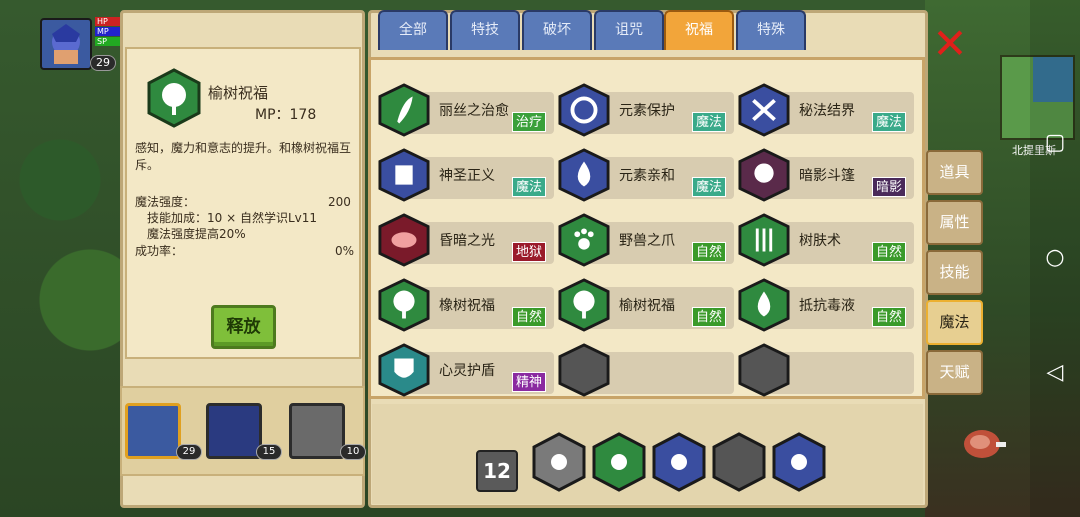 The image size is (1080, 517). I want to click on side-tab-talent: 天赋, so click(954, 372).